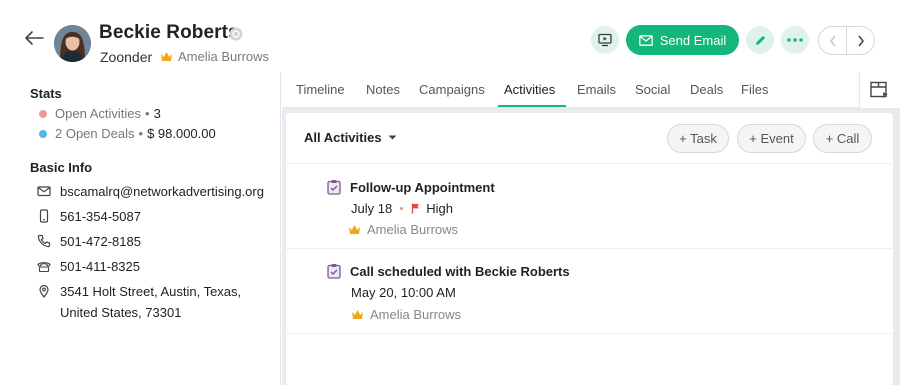 The image size is (900, 385). Describe the element at coordinates (44, 216) in the screenshot. I see `mobile-phone-icon` at that location.